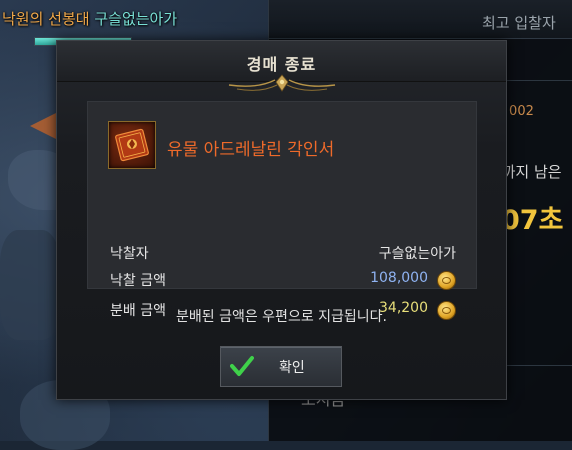 The image size is (572, 450). What do you see at coordinates (135, 19) in the screenshot?
I see `chat-player-name: 구슬없는아가` at bounding box center [135, 19].